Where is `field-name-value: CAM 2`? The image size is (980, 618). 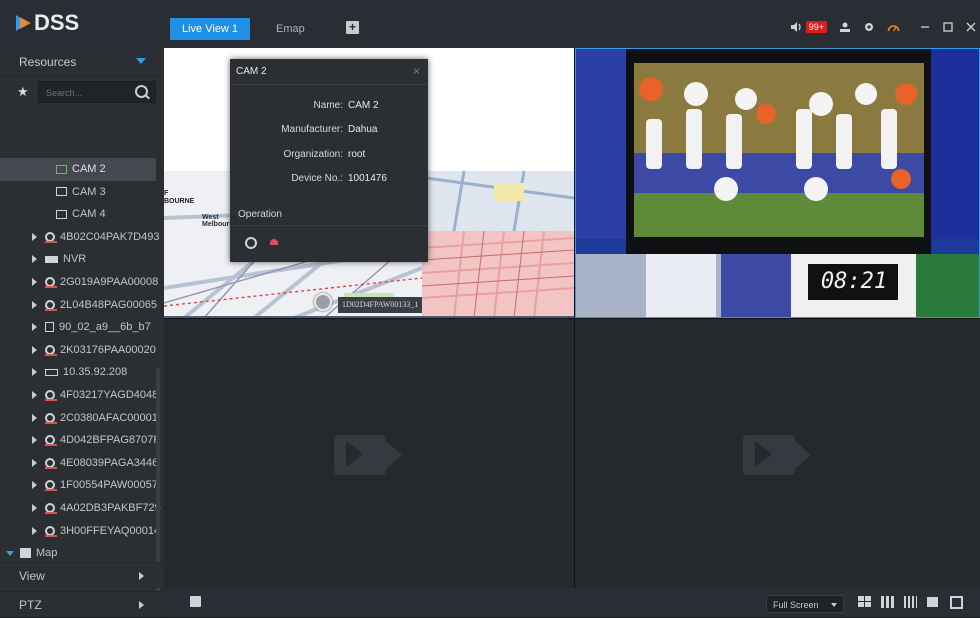
field-name-value: CAM 2 is located at coordinates (363, 105).